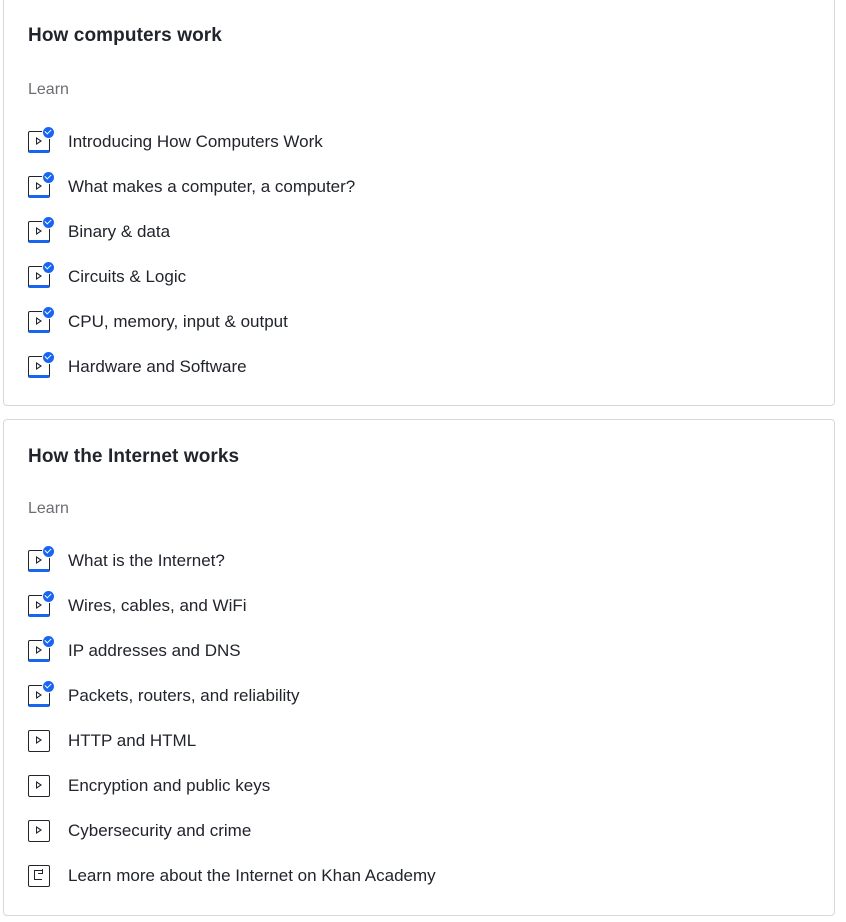  I want to click on lesson-item: Introducing How Computers Work, so click(431, 141).